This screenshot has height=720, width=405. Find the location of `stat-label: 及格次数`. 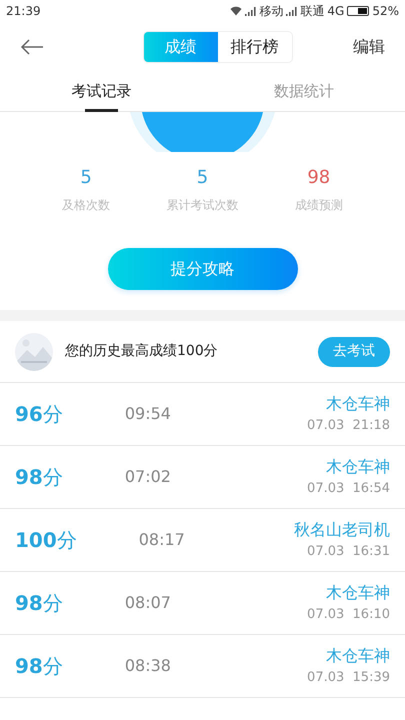

stat-label: 及格次数 is located at coordinates (86, 205).